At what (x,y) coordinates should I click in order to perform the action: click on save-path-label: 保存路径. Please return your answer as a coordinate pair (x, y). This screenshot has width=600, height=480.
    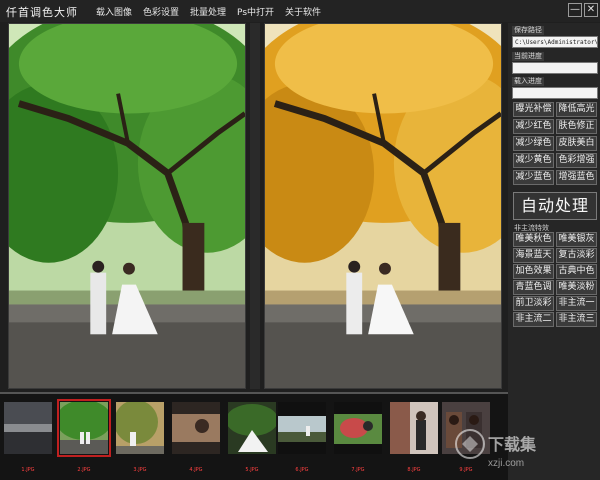
    Looking at the image, I should click on (528, 30).